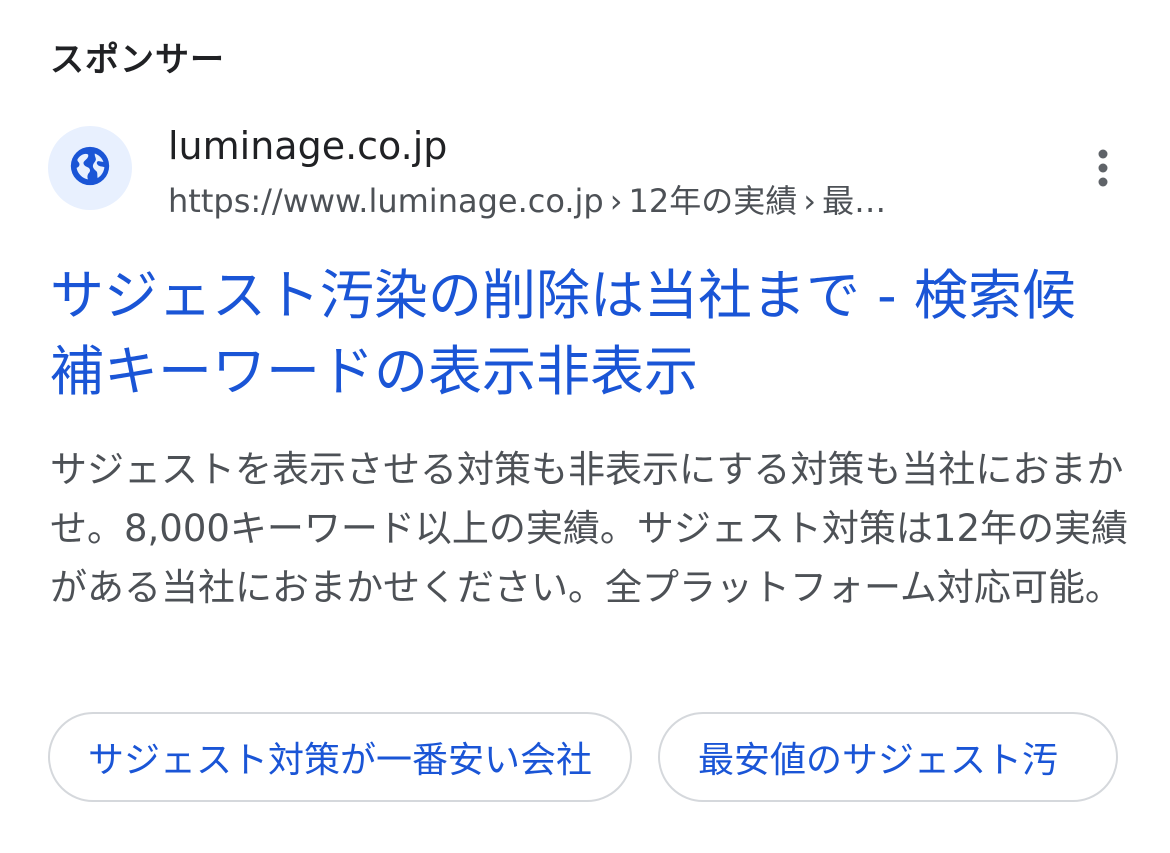 The height and width of the screenshot is (853, 1170). I want to click on url-base: https://www.luminage.co.jp, so click(386, 201).